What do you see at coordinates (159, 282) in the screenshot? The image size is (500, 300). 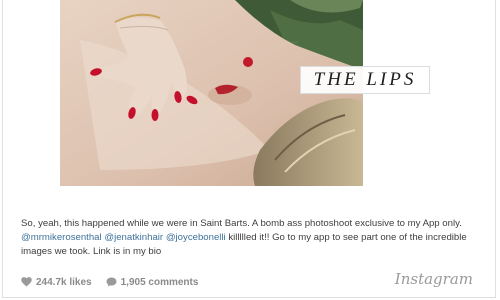 I see `comments-count: 1,905 comments` at bounding box center [159, 282].